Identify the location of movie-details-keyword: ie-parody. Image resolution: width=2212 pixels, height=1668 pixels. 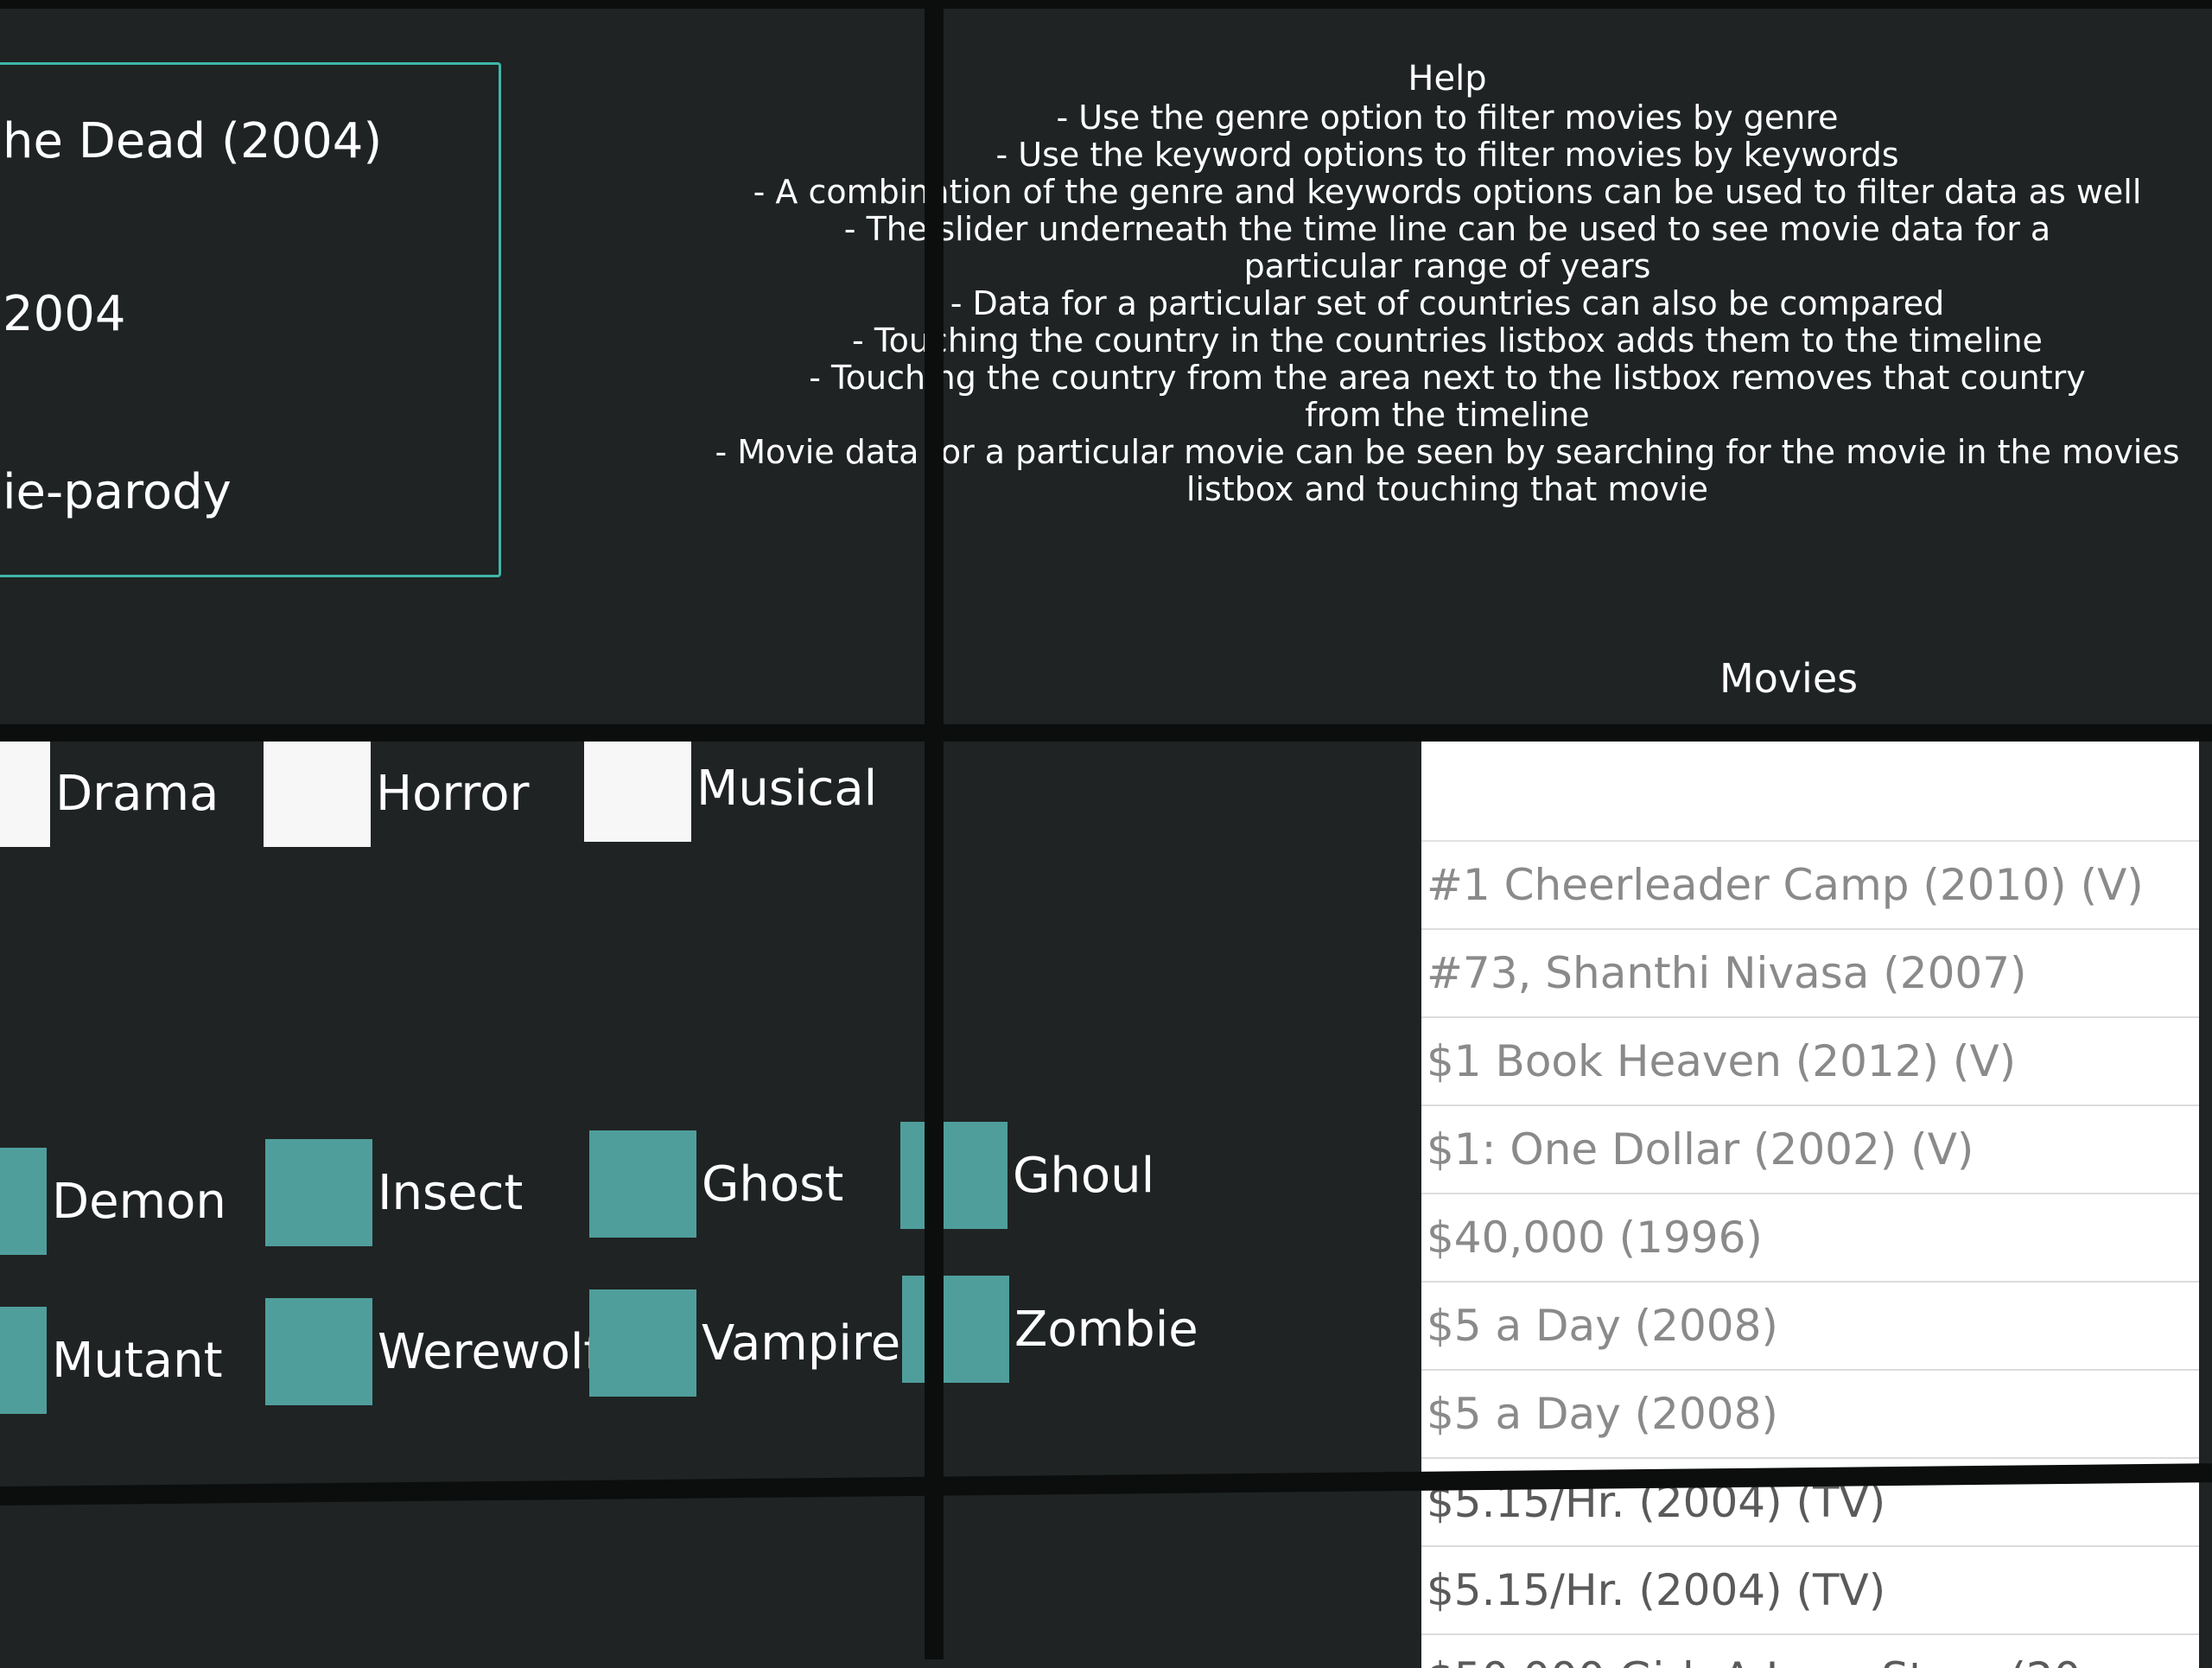
(117, 492).